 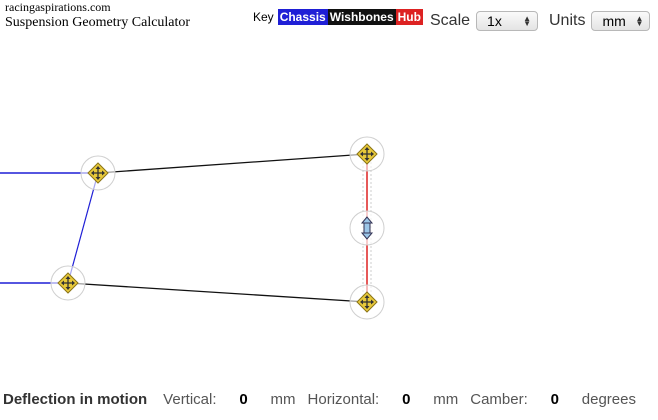 I want to click on deflection-heading: Deflection in motion, so click(x=75, y=399).